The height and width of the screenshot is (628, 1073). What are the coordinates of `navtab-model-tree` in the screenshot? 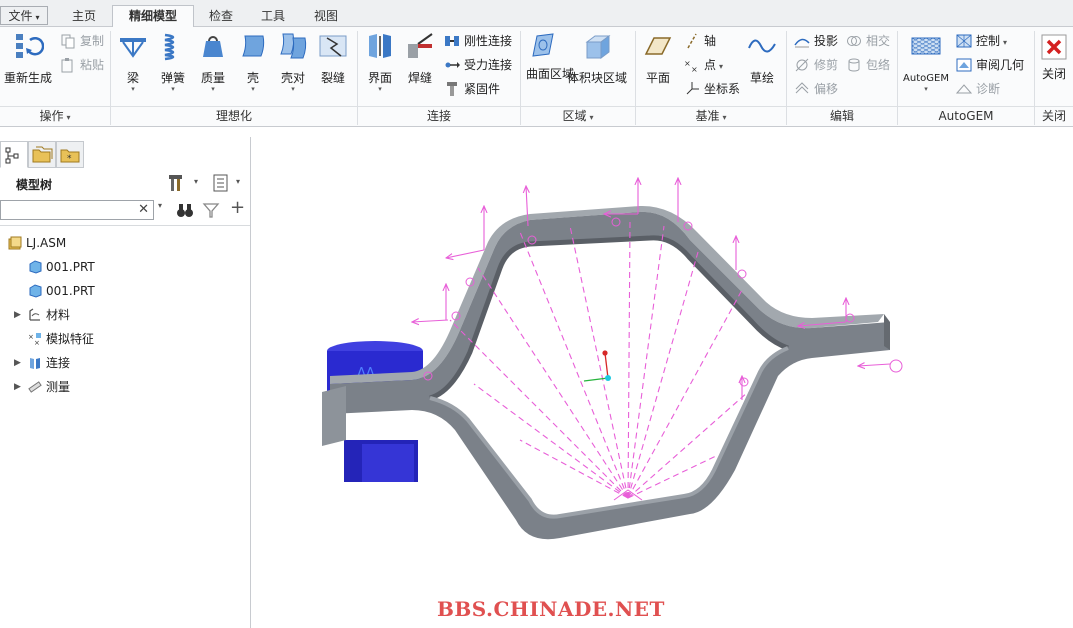 It's located at (14, 154).